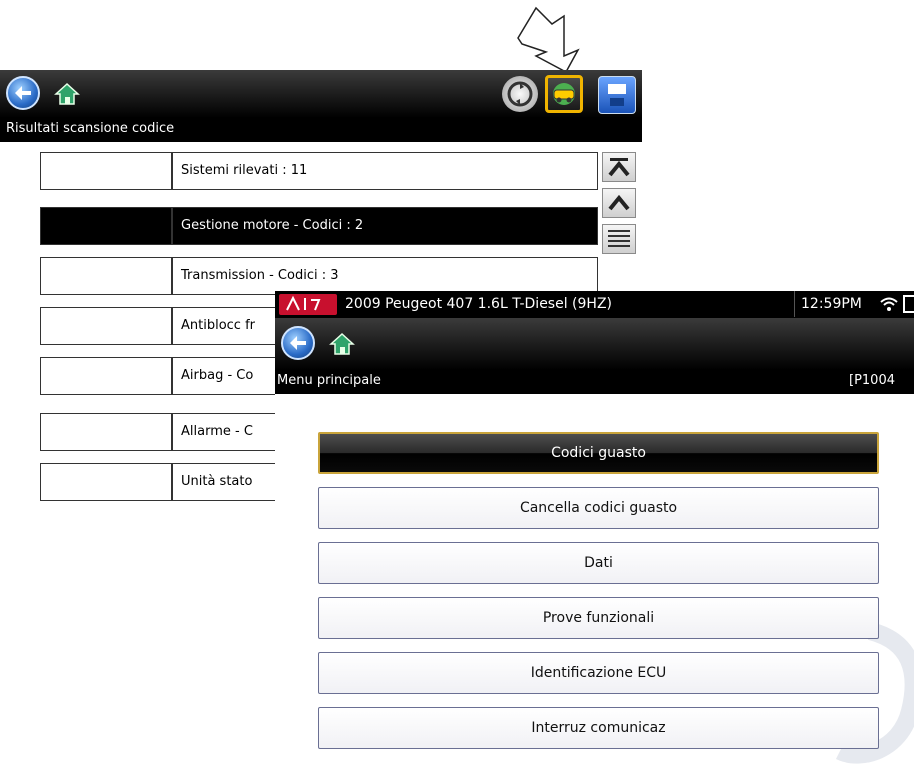 Image resolution: width=914 pixels, height=774 pixels. I want to click on back-toolbar, so click(321, 94).